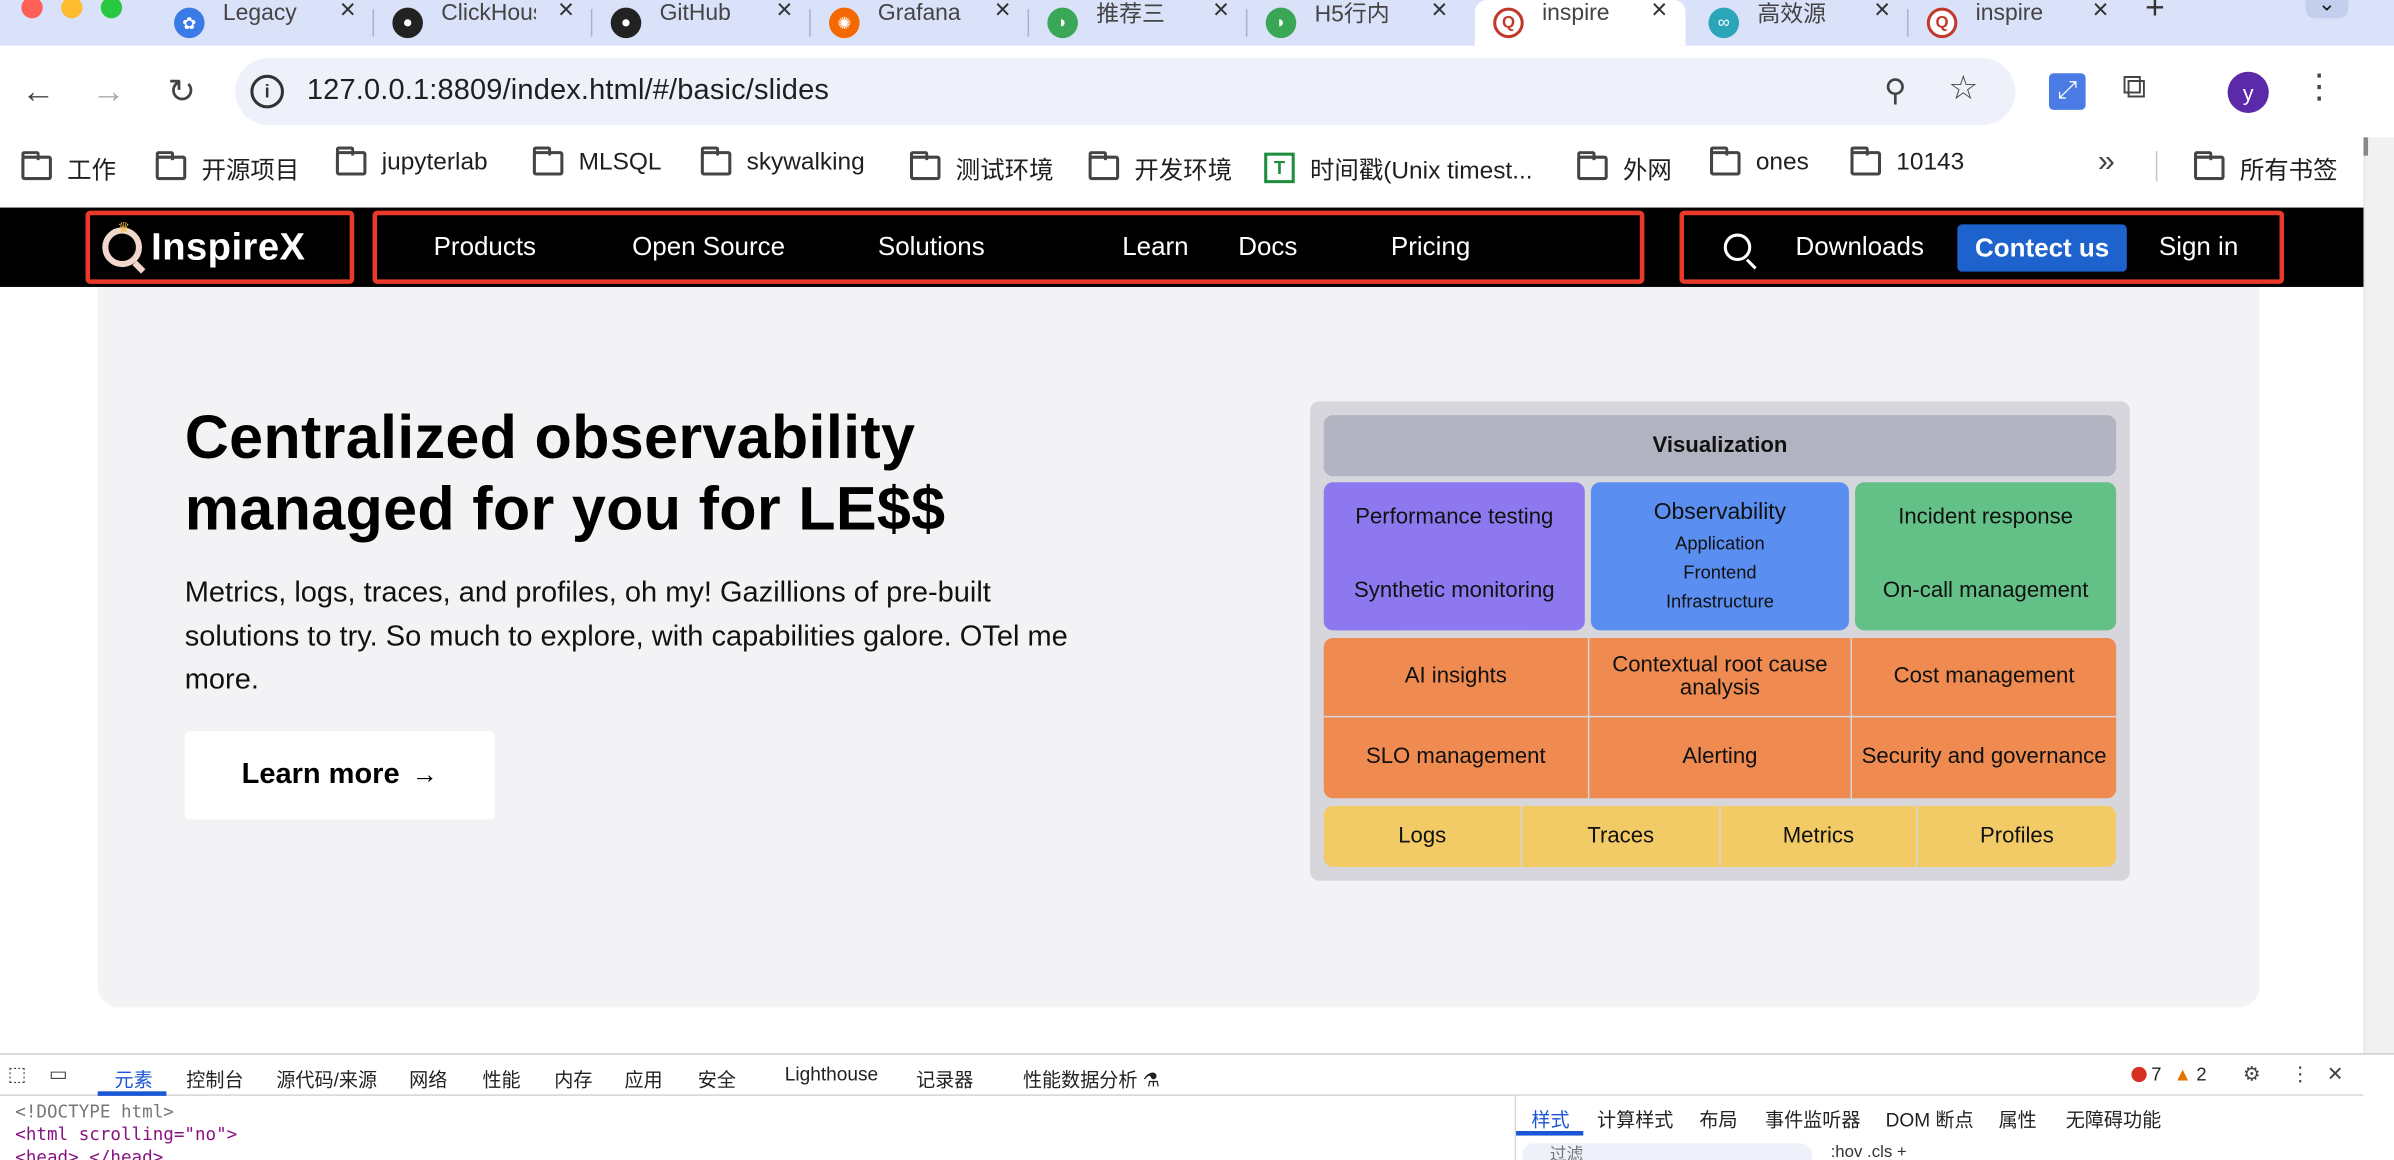 The height and width of the screenshot is (1160, 2394). What do you see at coordinates (1080, 1080) in the screenshot?
I see `perf-insights-label: 性能数据分析` at bounding box center [1080, 1080].